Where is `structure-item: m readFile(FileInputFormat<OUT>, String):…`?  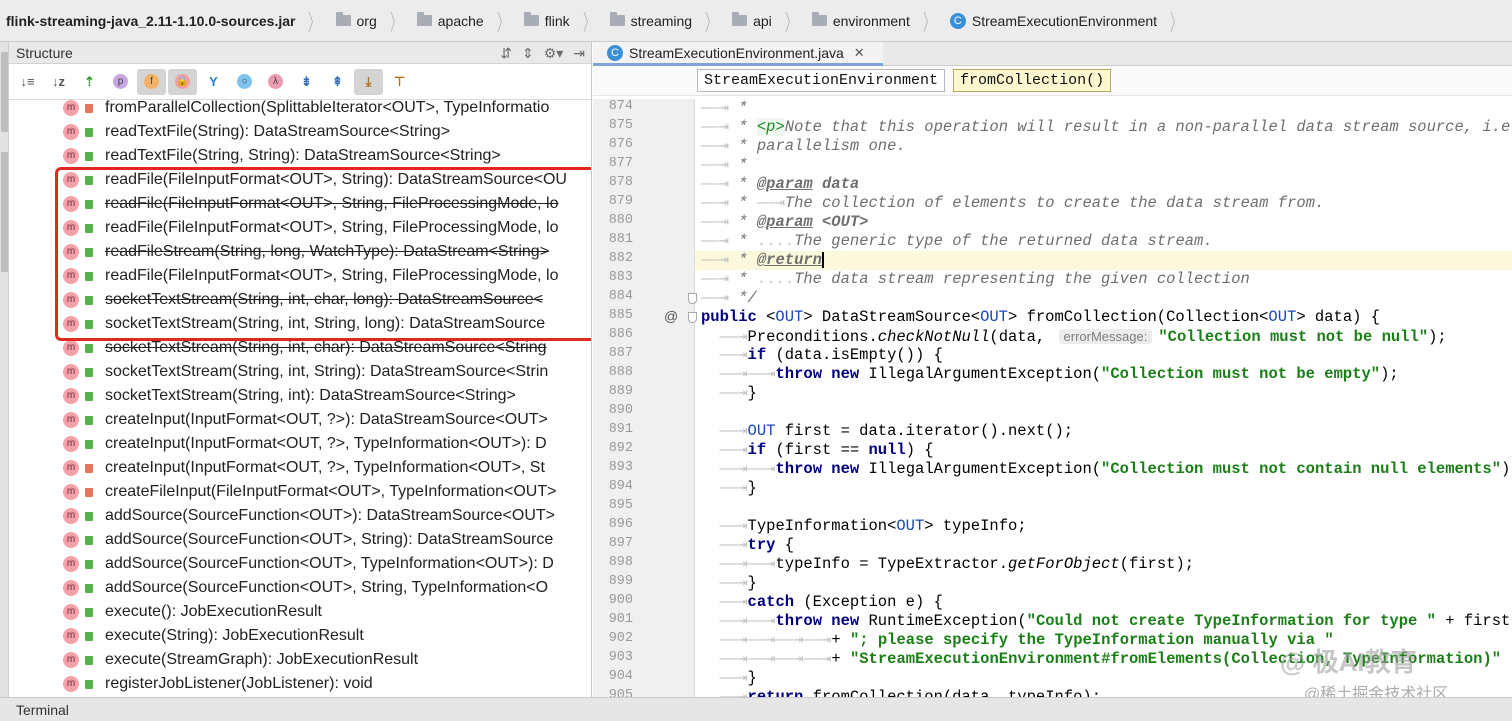 structure-item: m readFile(FileInputFormat<OUT>, String):… is located at coordinates (300, 180).